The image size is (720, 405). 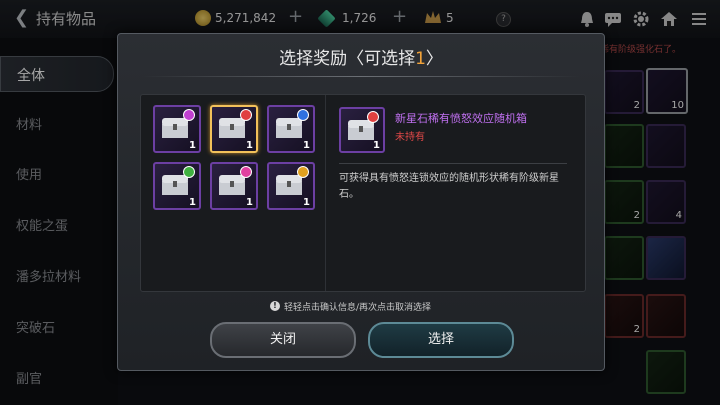 What do you see at coordinates (441, 340) in the screenshot?
I see `select-button: 选择` at bounding box center [441, 340].